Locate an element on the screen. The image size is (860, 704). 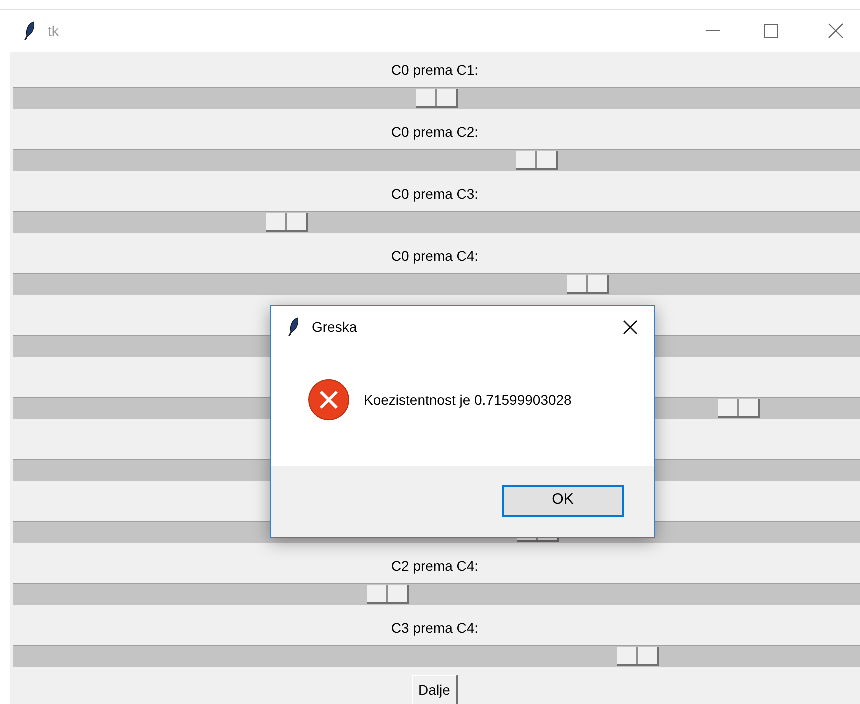
dialog-message: Koezistentnost je 0.71599903028 is located at coordinates (468, 400).